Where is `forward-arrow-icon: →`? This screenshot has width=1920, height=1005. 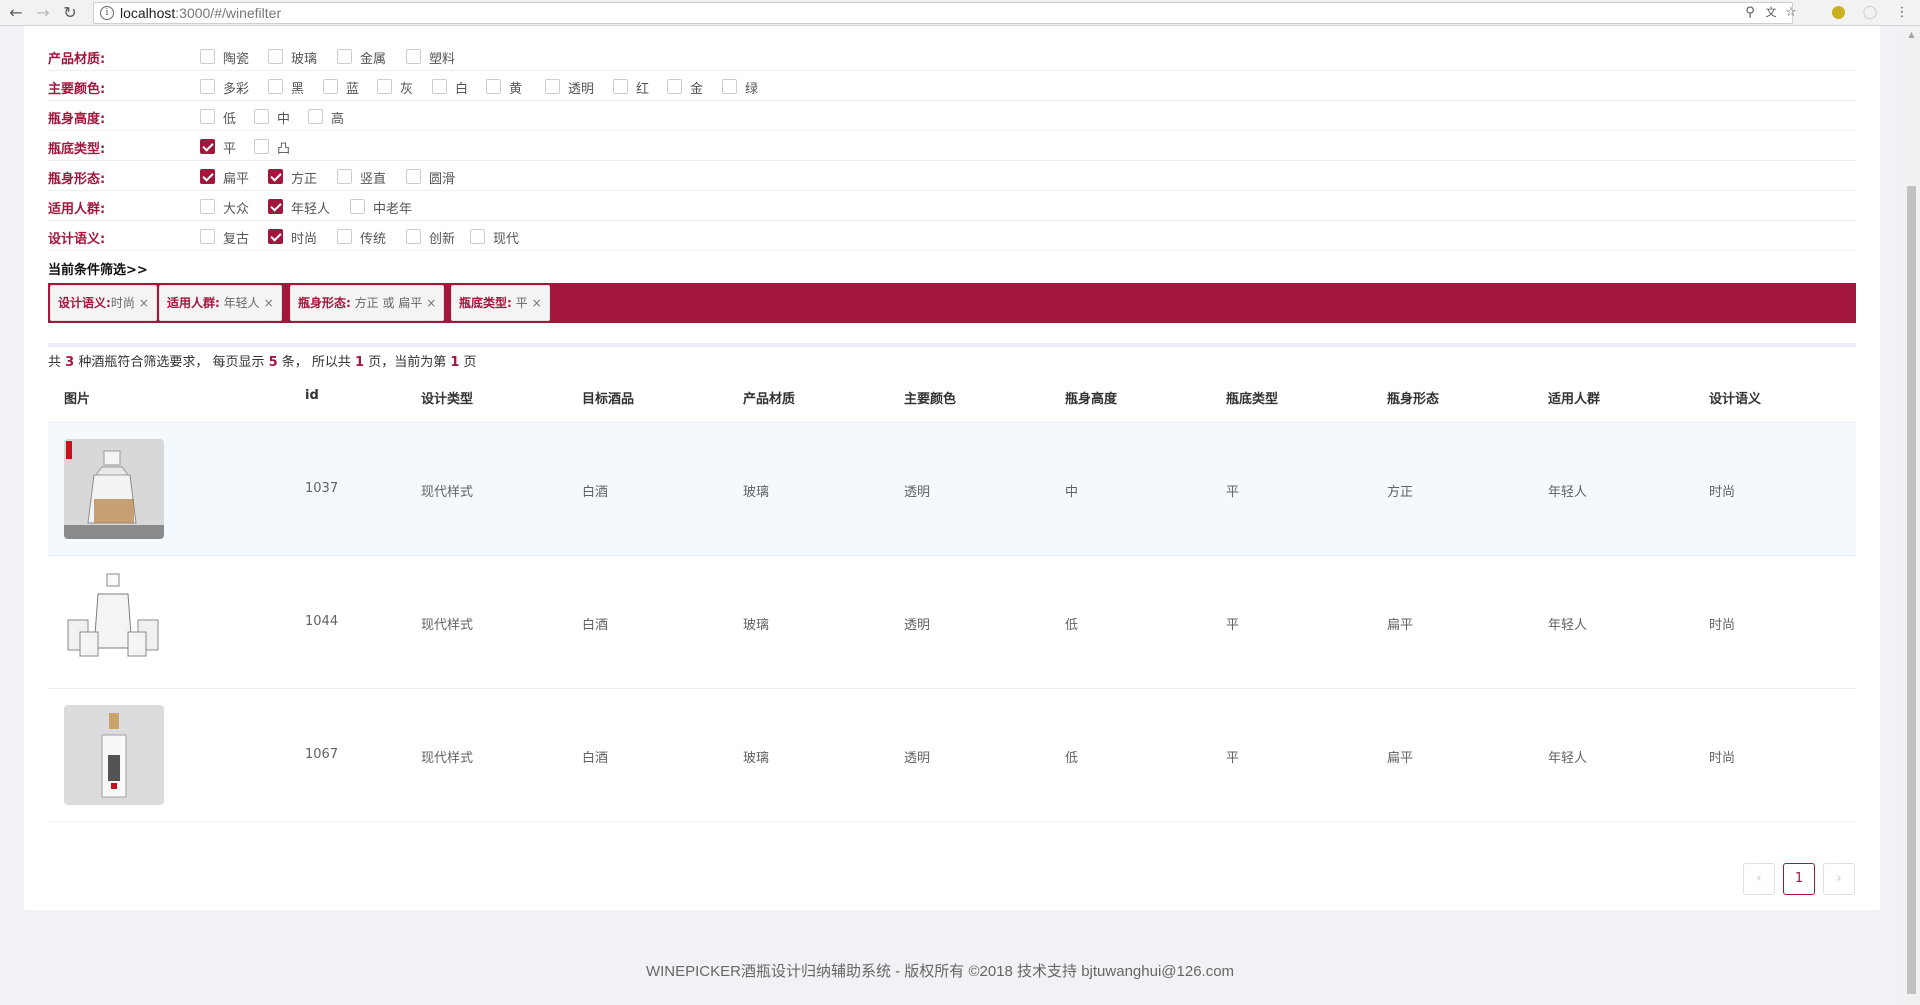 forward-arrow-icon: → is located at coordinates (43, 13).